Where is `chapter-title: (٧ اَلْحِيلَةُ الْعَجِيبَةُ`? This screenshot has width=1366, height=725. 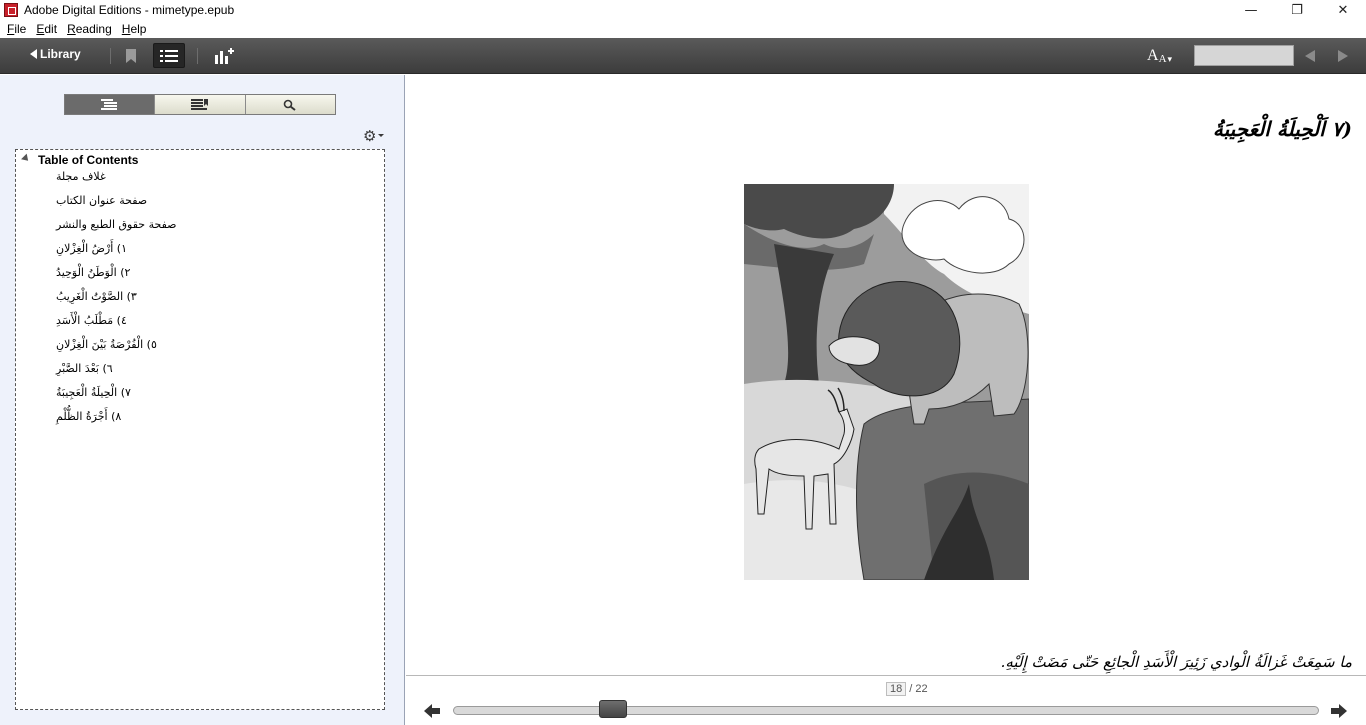 chapter-title: (٧ اَلْحِيلَةُ الْعَجِيبَةُ is located at coordinates (1282, 129).